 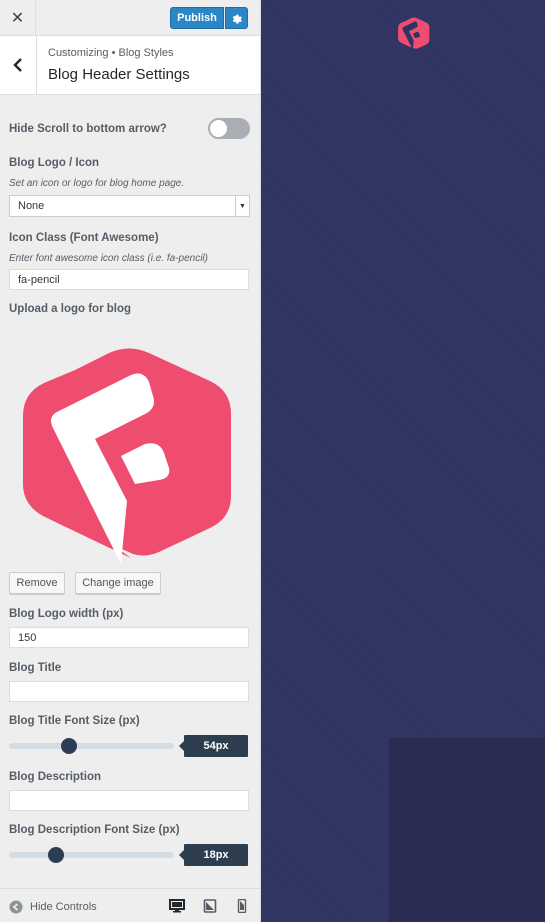 What do you see at coordinates (84, 238) in the screenshot?
I see `icon-class-label: Icon Class (Font Awesome)` at bounding box center [84, 238].